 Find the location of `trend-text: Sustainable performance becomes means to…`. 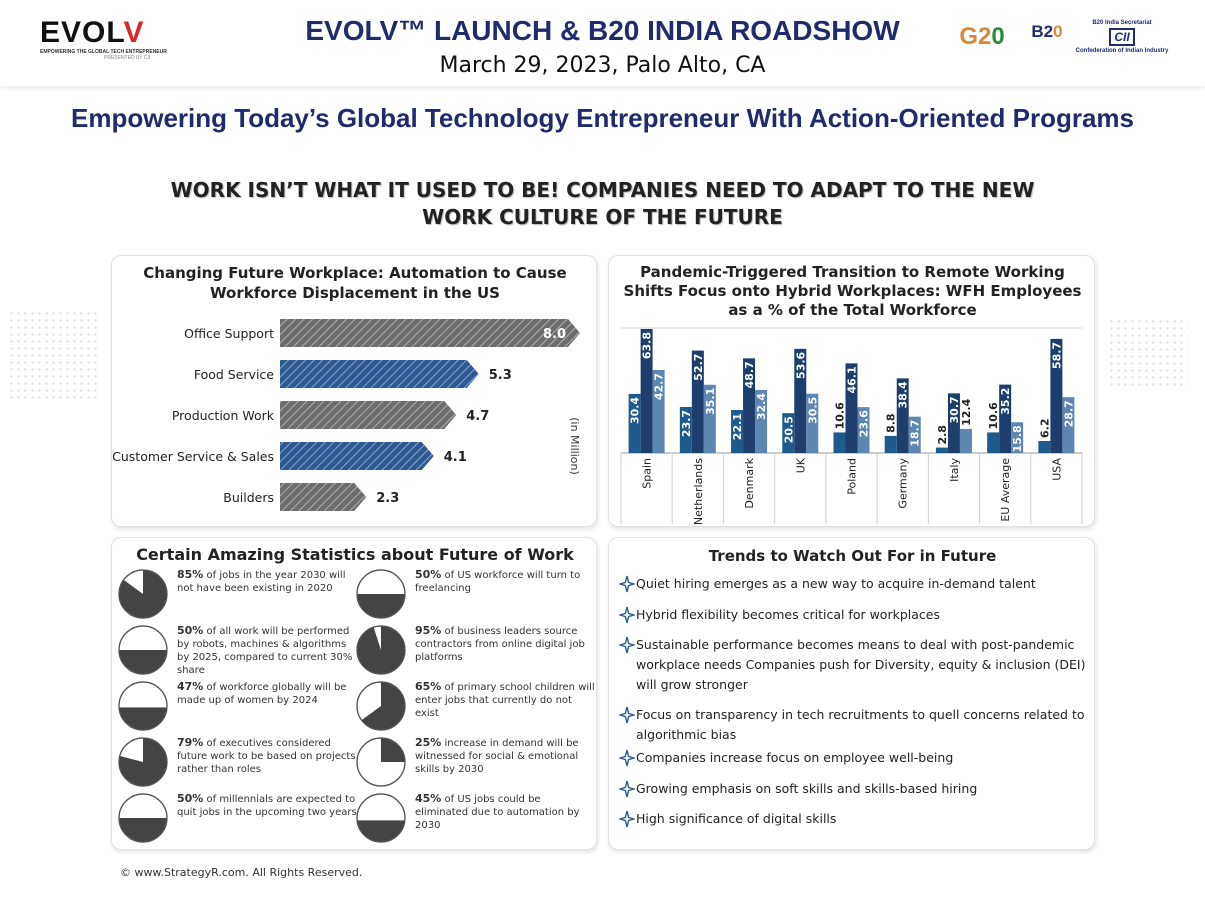

trend-text: Sustainable performance becomes means to… is located at coordinates (861, 664).